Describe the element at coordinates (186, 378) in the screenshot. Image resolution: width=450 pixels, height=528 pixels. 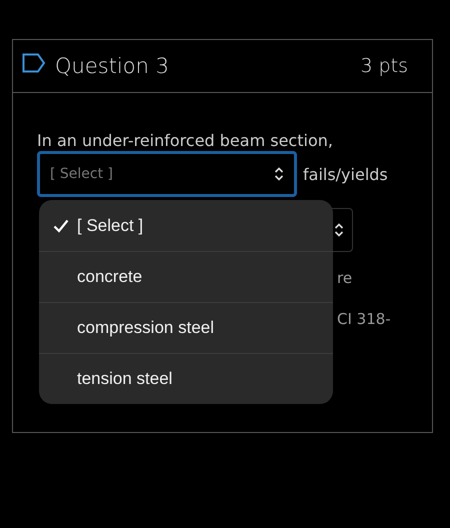
I see `dropdown-option: tension steel` at that location.